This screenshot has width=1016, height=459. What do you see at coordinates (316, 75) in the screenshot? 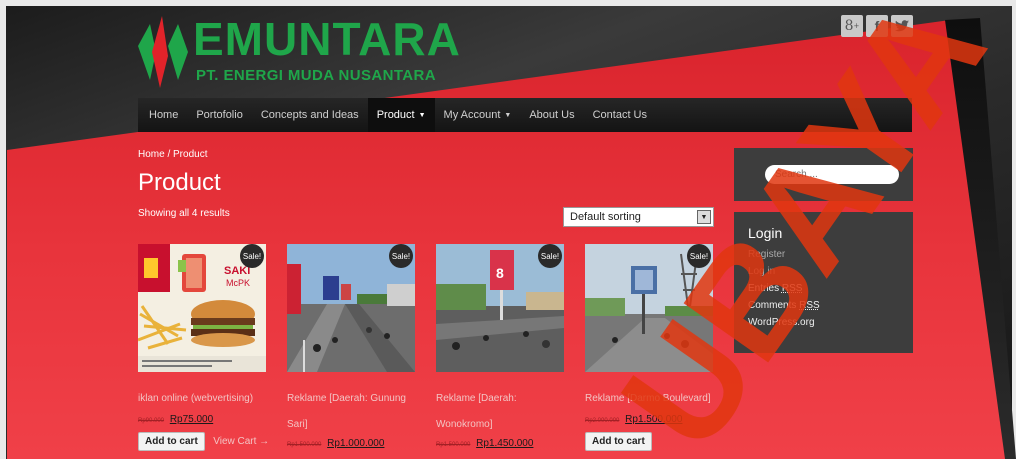
I see `brand-tagline: PT. ENERGI MUDA NUSANTARA` at bounding box center [316, 75].